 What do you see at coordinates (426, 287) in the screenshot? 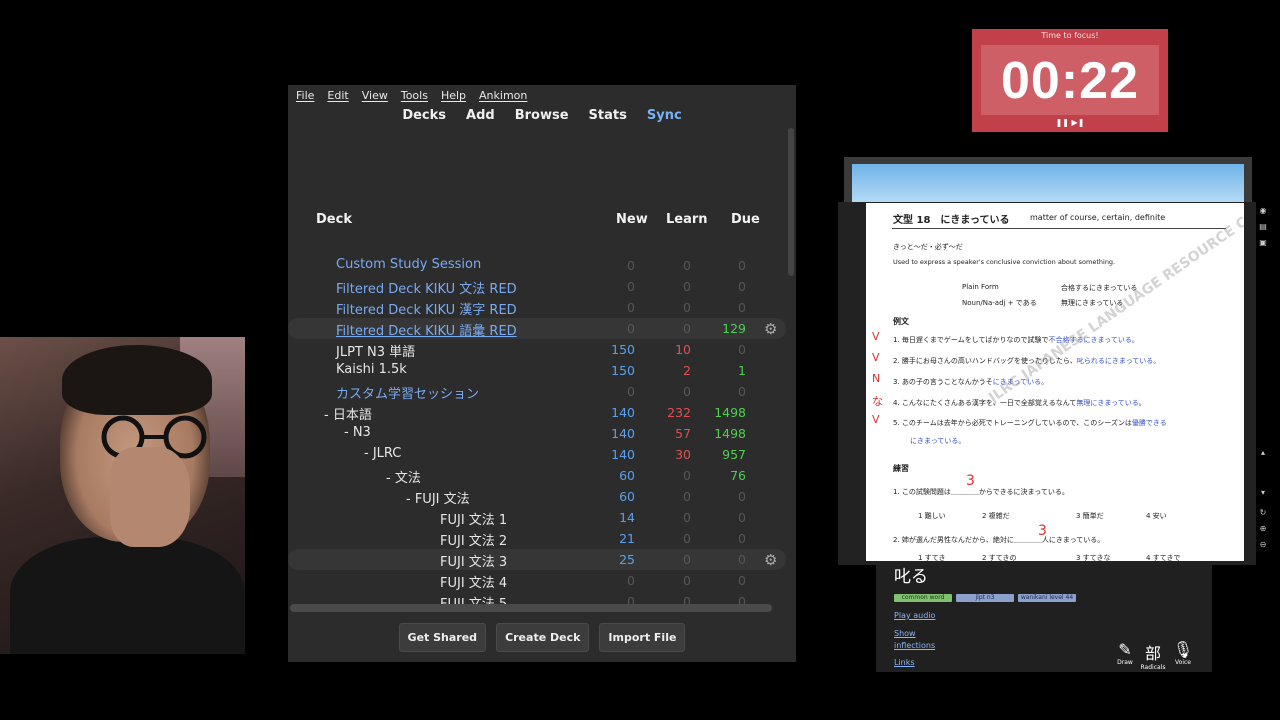
I see `deck-name: Filtered Deck KIKU 文法 RED` at bounding box center [426, 287].